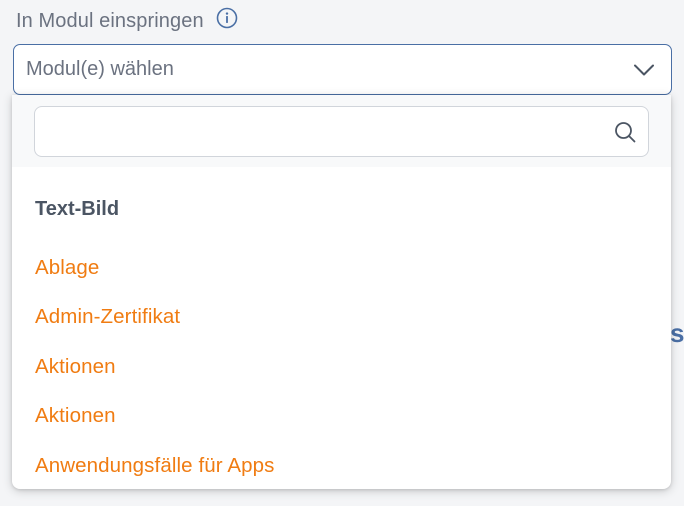  What do you see at coordinates (77, 209) in the screenshot?
I see `option-group-header: Text-Bild` at bounding box center [77, 209].